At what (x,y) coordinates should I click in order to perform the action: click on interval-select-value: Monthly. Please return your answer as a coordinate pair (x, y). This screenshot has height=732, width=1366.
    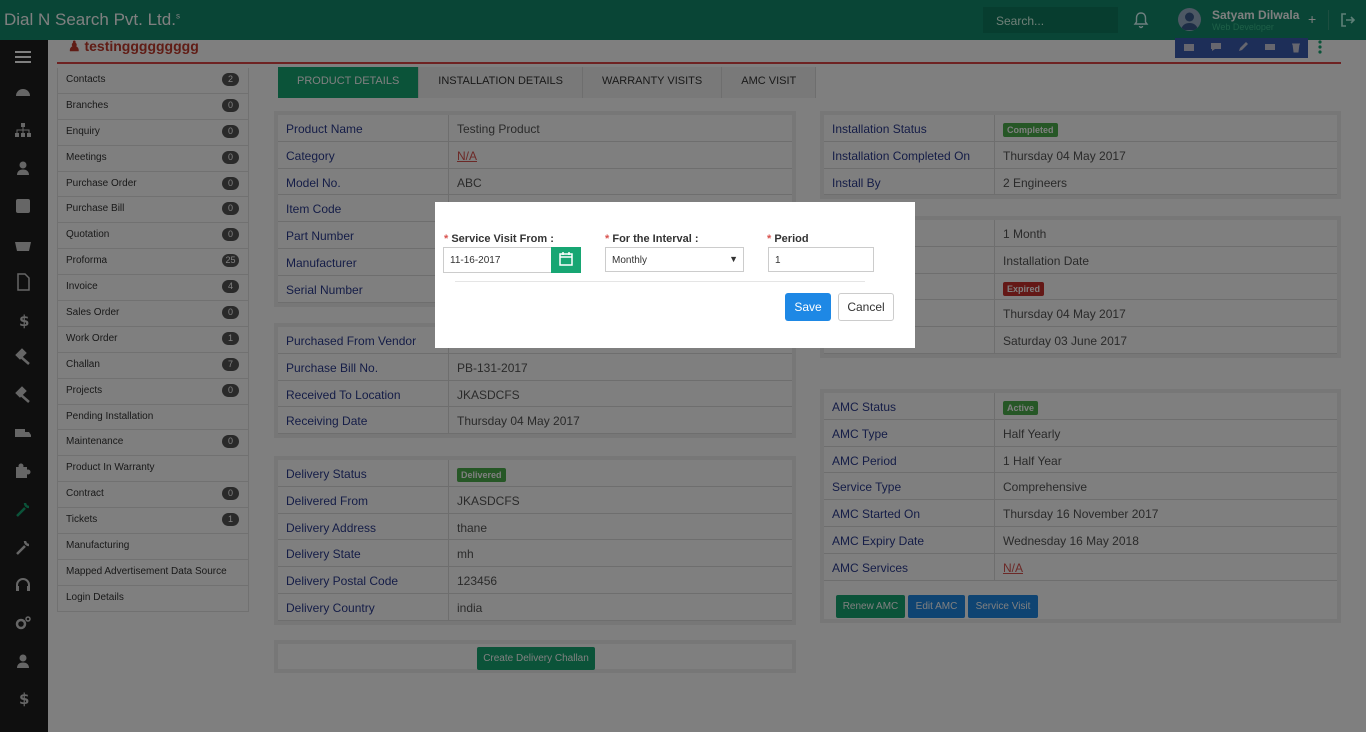
    Looking at the image, I should click on (630, 260).